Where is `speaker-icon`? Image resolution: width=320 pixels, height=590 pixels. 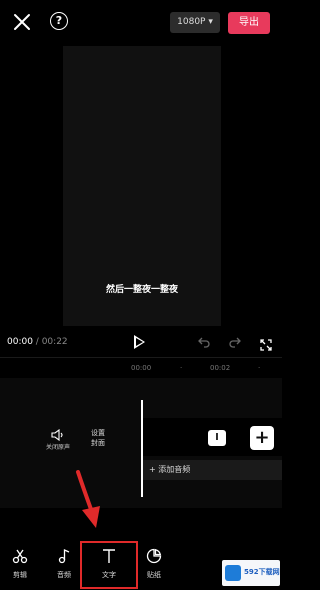
speaker-icon is located at coordinates (58, 434).